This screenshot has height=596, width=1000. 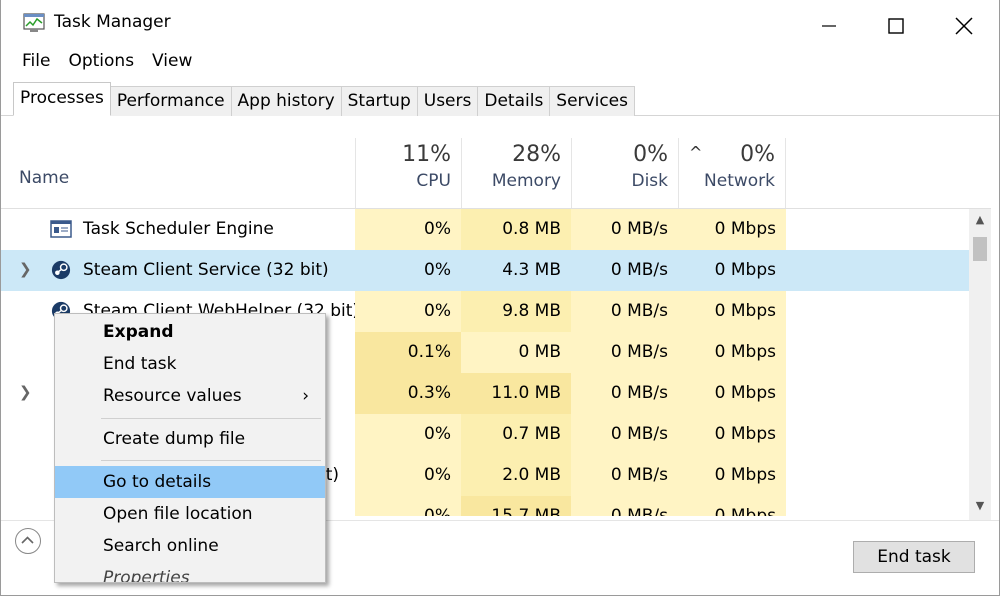 I want to click on sort-indicator-icon: ^, so click(x=696, y=152).